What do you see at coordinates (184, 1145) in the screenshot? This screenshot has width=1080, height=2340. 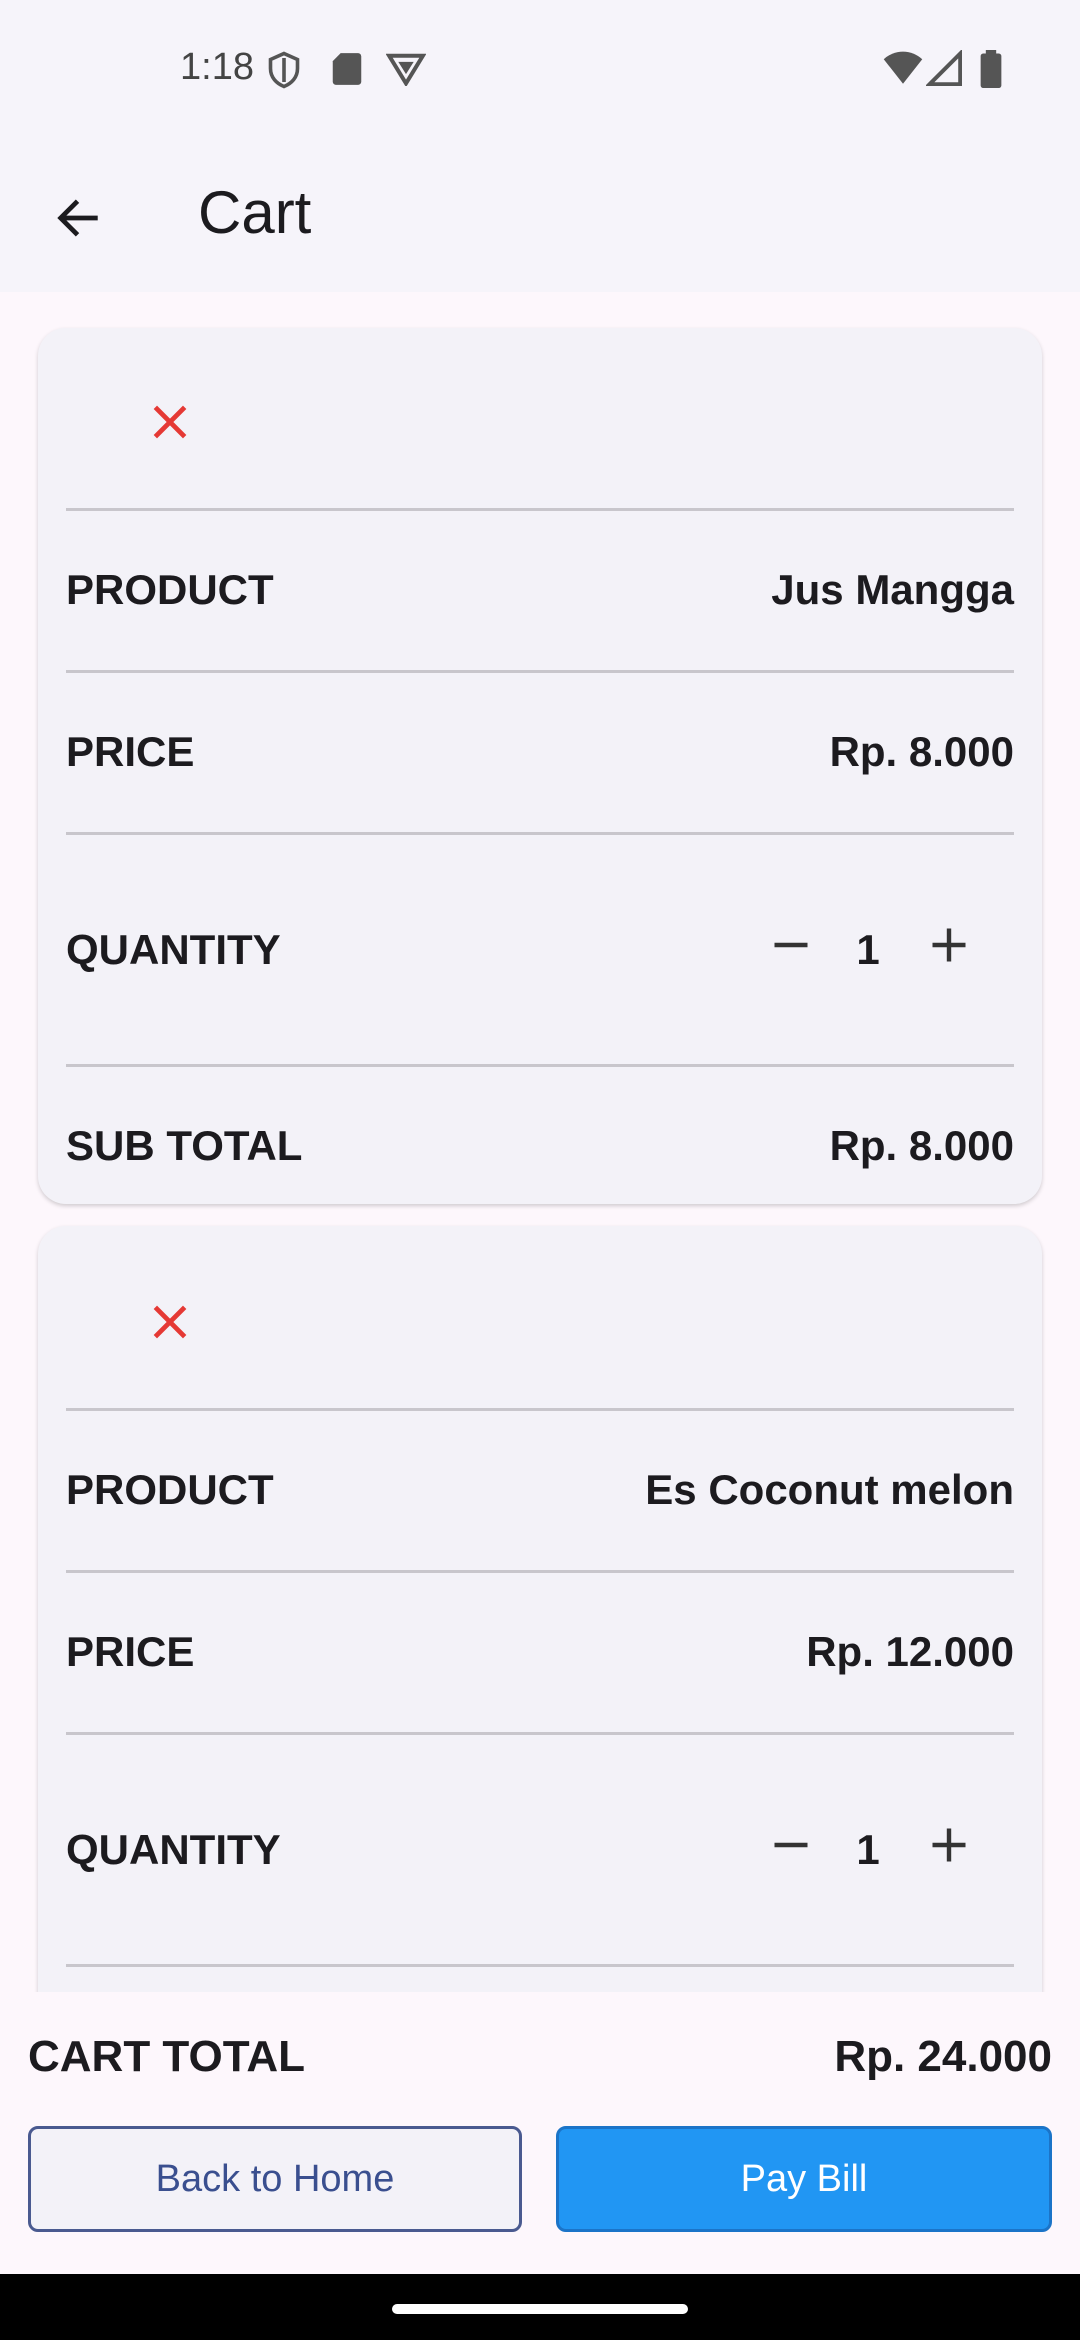 I see `subtotal-label: SUB TOTAL` at bounding box center [184, 1145].